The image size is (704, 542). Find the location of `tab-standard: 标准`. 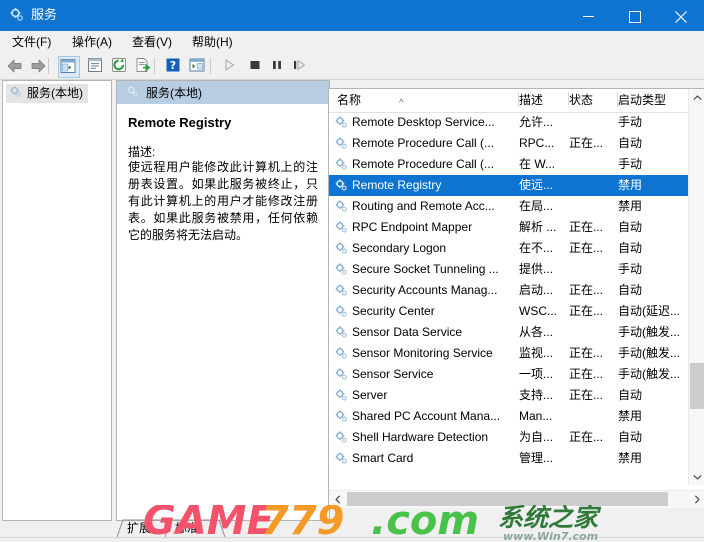

tab-standard: 标准 is located at coordinates (195, 528).